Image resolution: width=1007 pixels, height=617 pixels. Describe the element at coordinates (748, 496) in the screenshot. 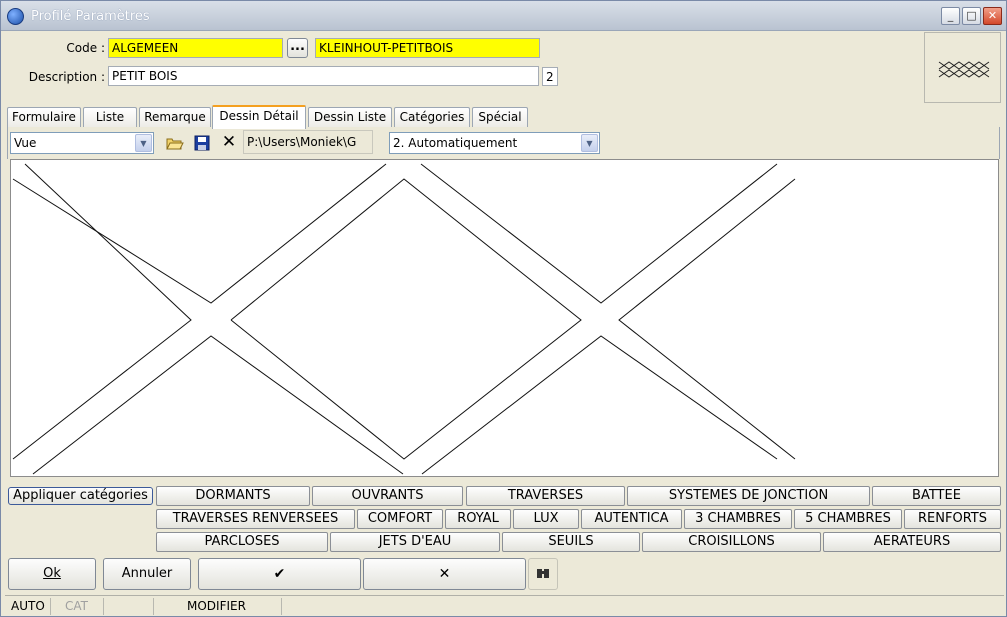

I see `category-systemes-jonction: SYSTEMES DE JONCTION` at that location.